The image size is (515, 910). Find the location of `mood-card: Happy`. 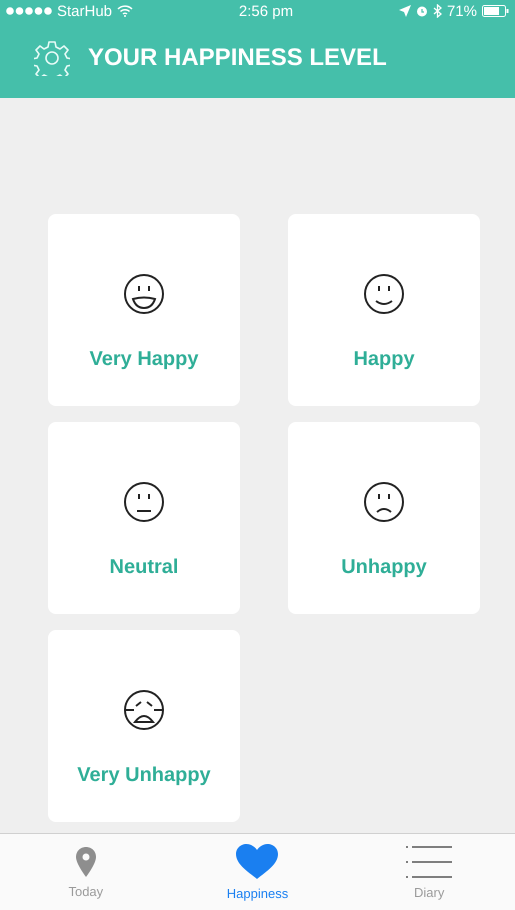

mood-card: Happy is located at coordinates (384, 310).